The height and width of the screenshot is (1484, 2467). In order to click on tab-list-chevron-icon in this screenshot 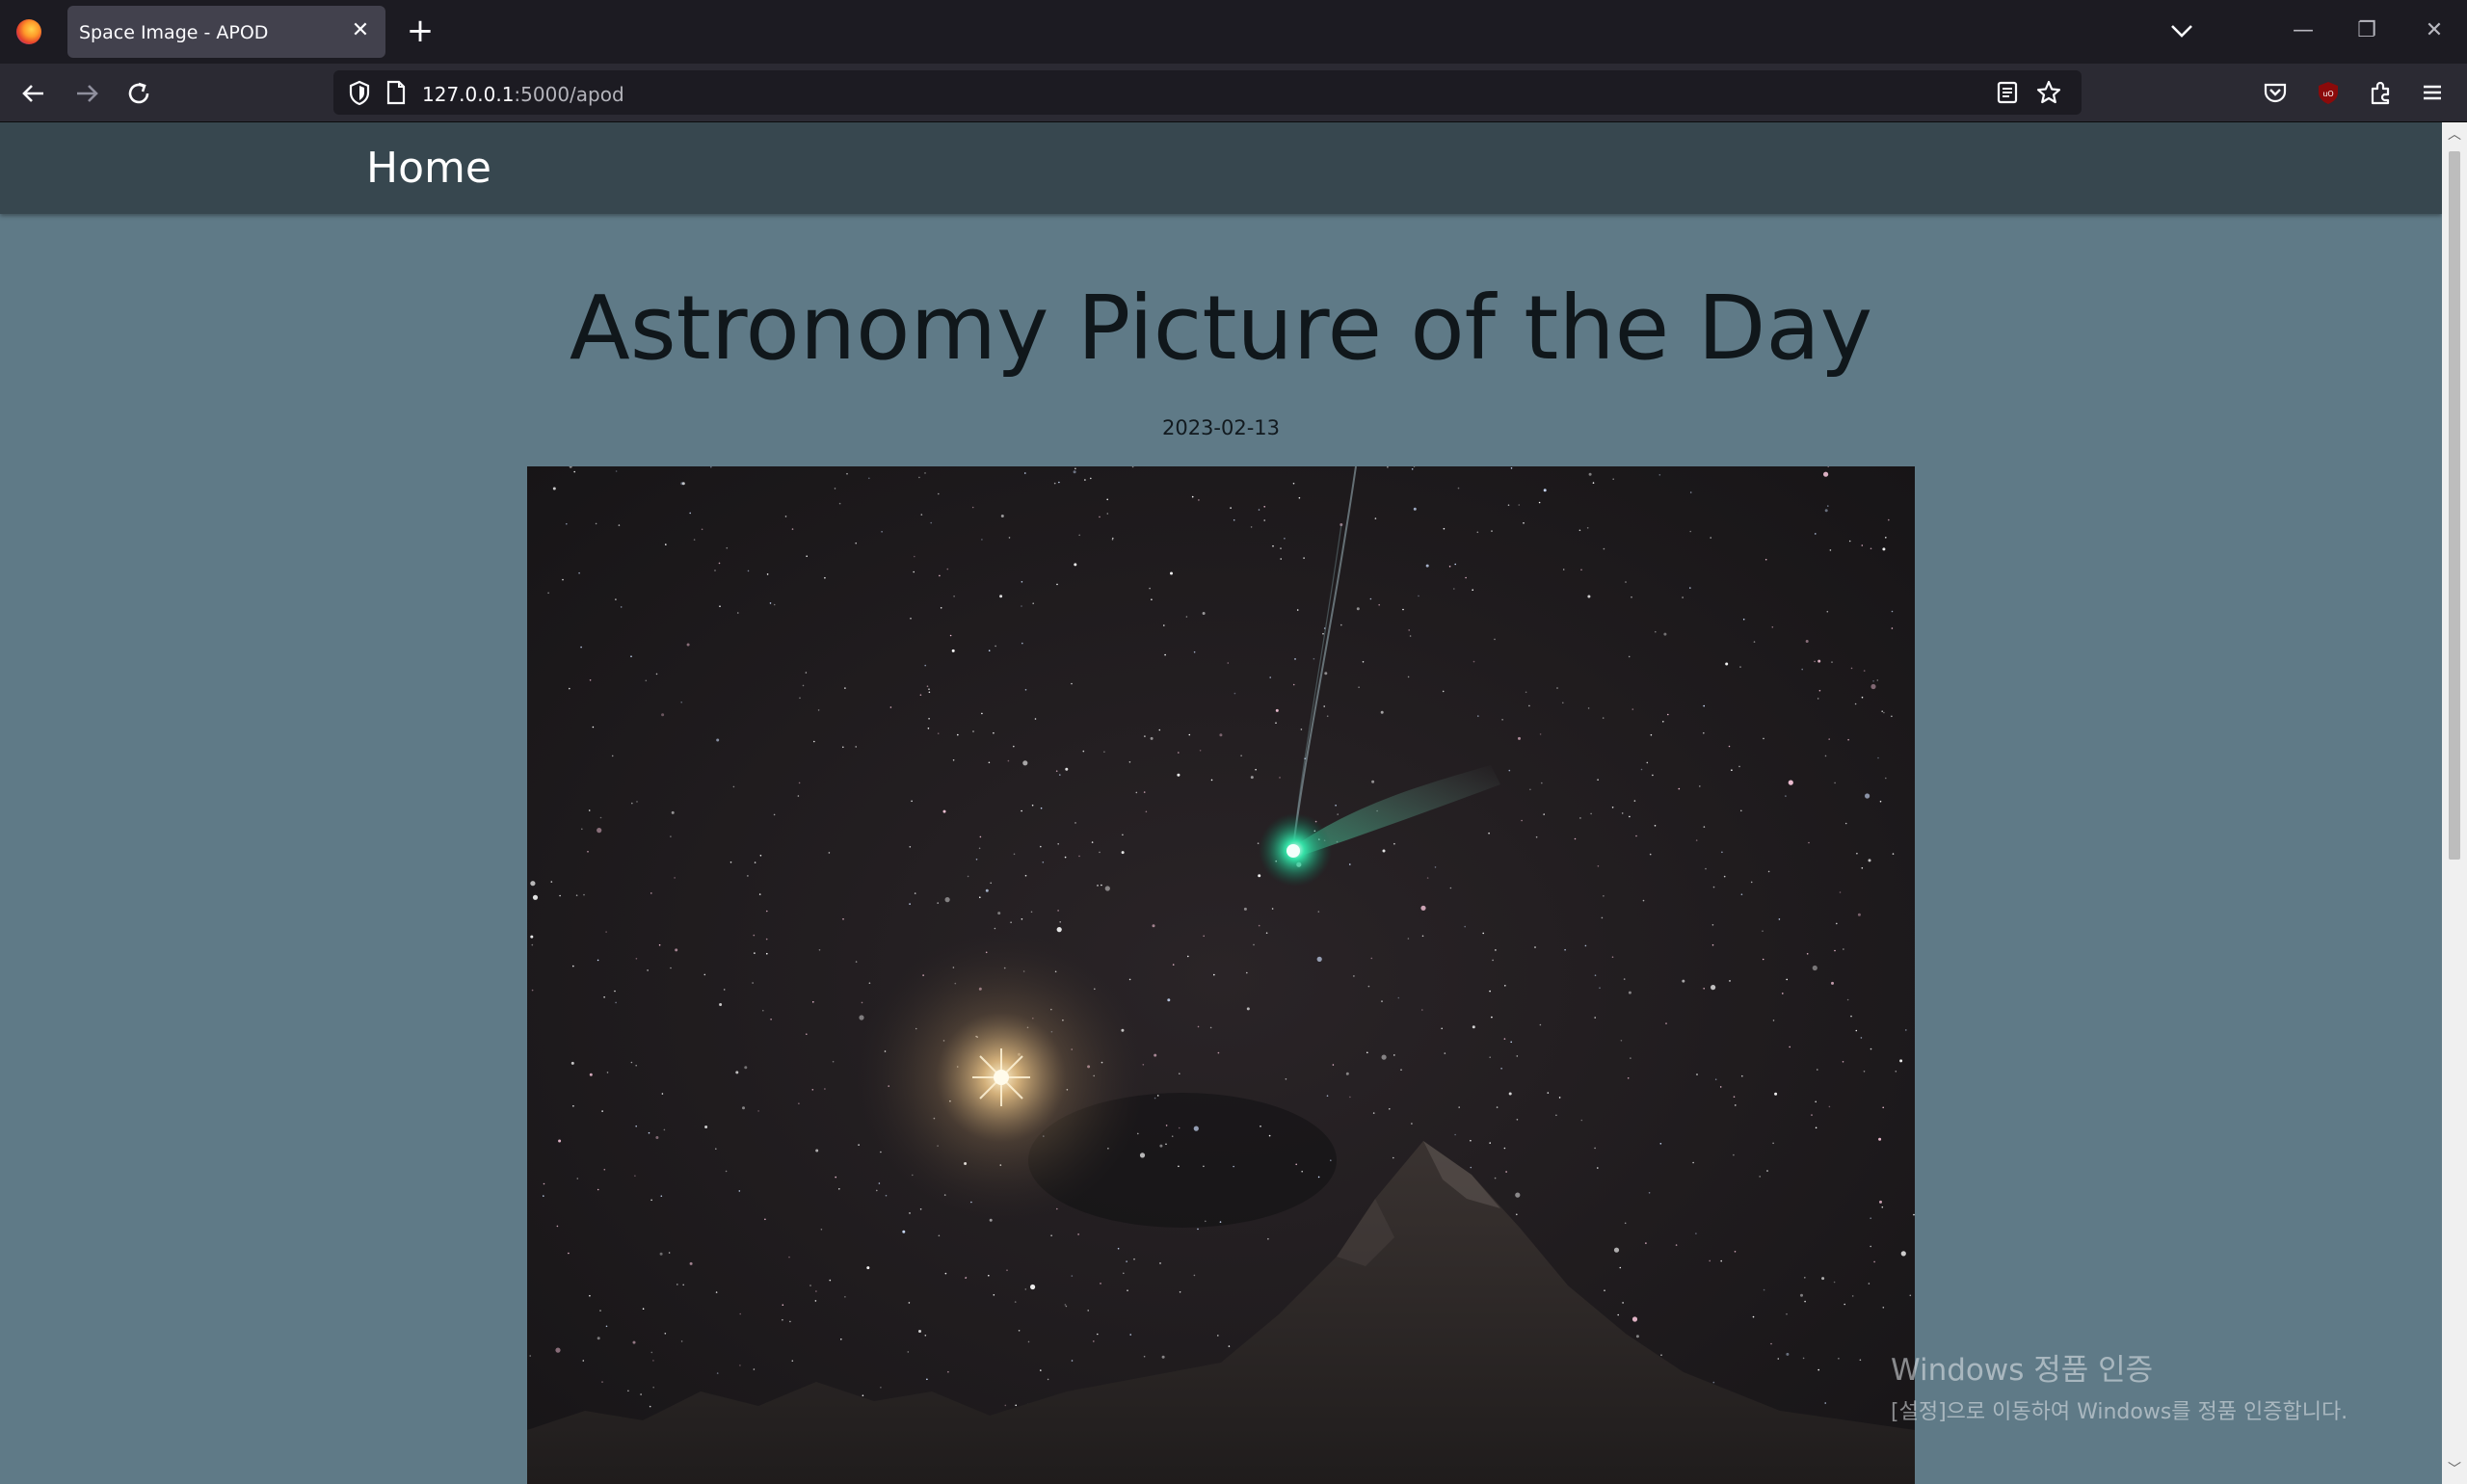, I will do `click(2181, 31)`.